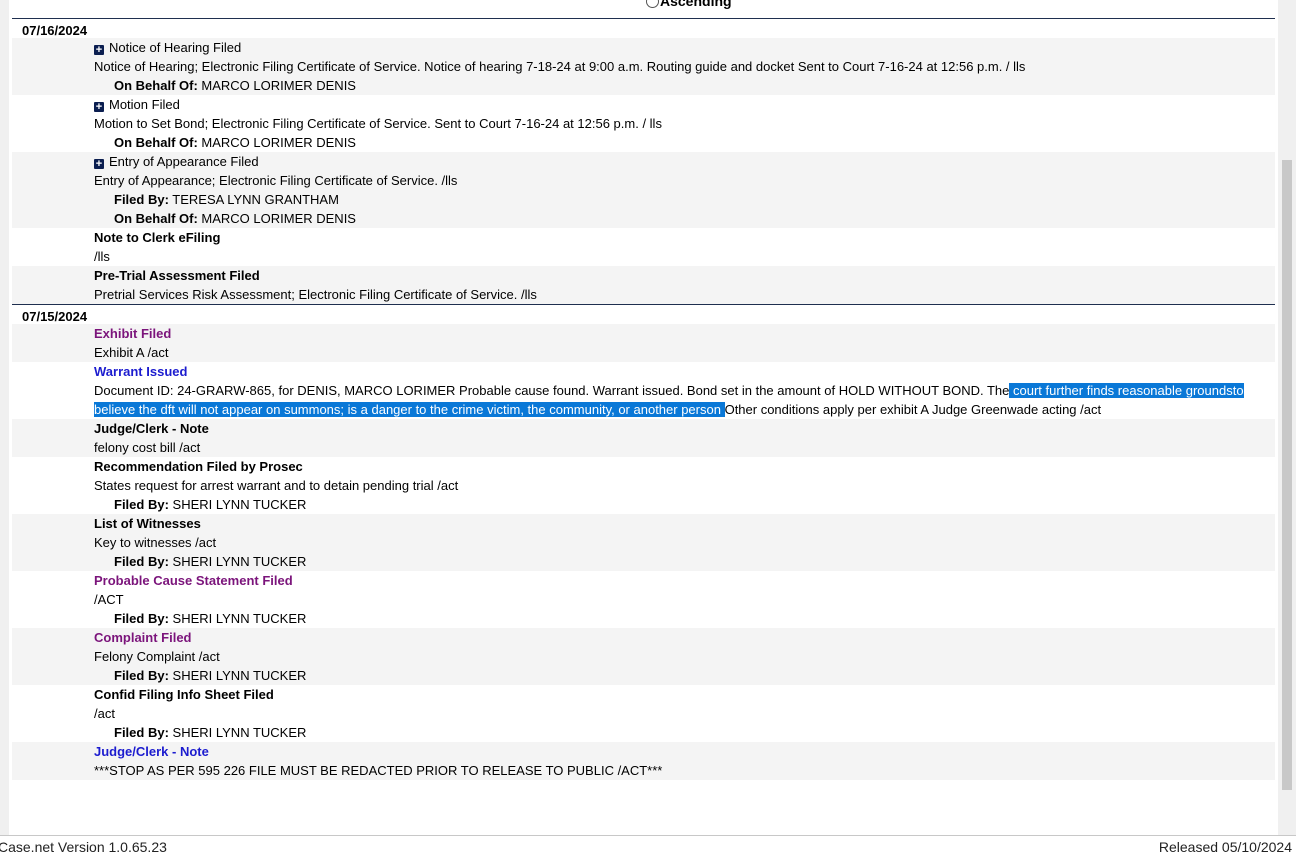 The image size is (1296, 857). Describe the element at coordinates (175, 47) in the screenshot. I see `entry-title: Notice of Hearing Filed` at that location.